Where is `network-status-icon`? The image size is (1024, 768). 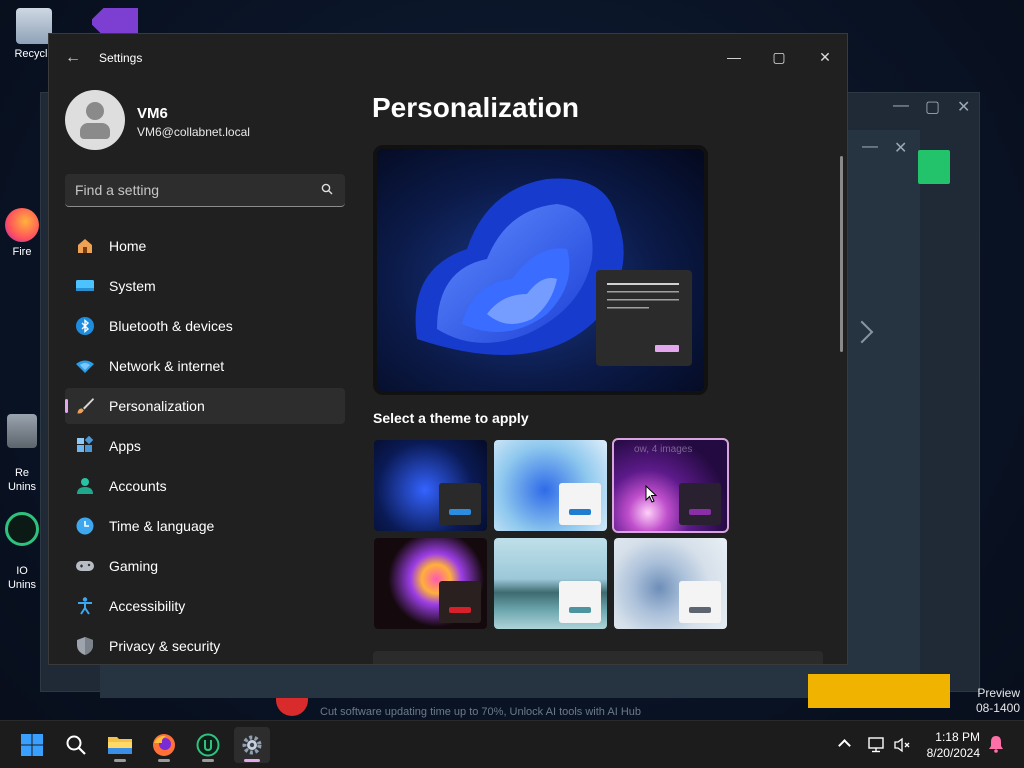
network-status-icon is located at coordinates (877, 745).